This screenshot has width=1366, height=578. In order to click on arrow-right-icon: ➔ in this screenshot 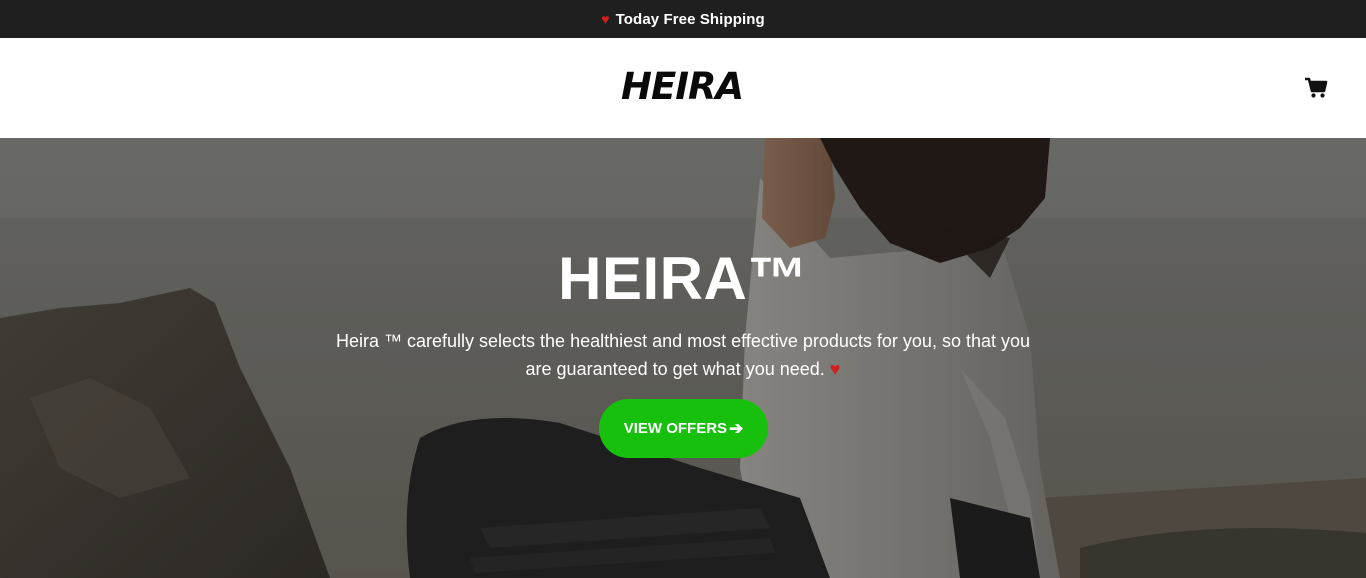, I will do `click(736, 428)`.